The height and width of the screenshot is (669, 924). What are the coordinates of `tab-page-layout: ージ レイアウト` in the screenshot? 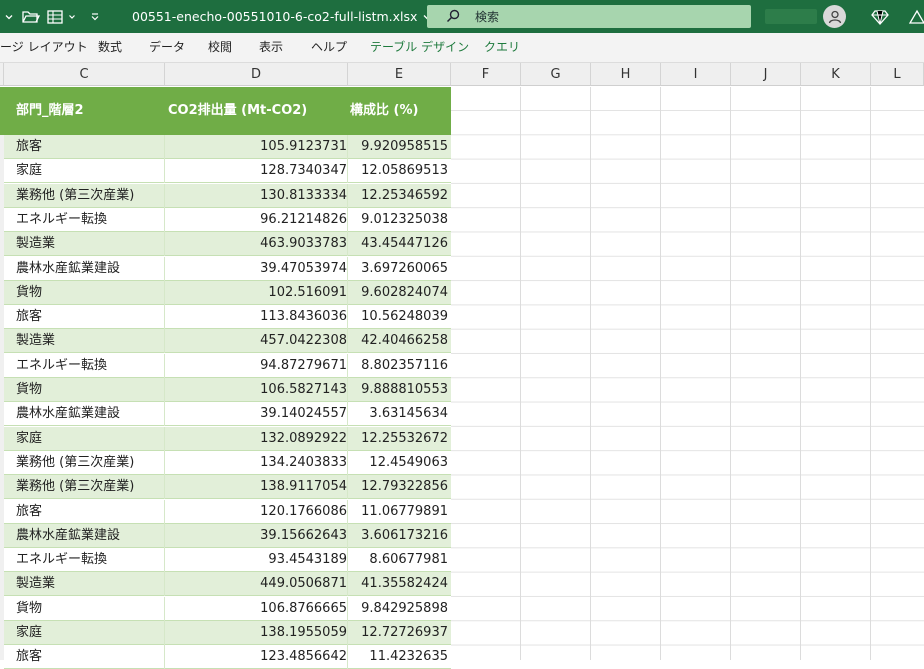 It's located at (44, 47).